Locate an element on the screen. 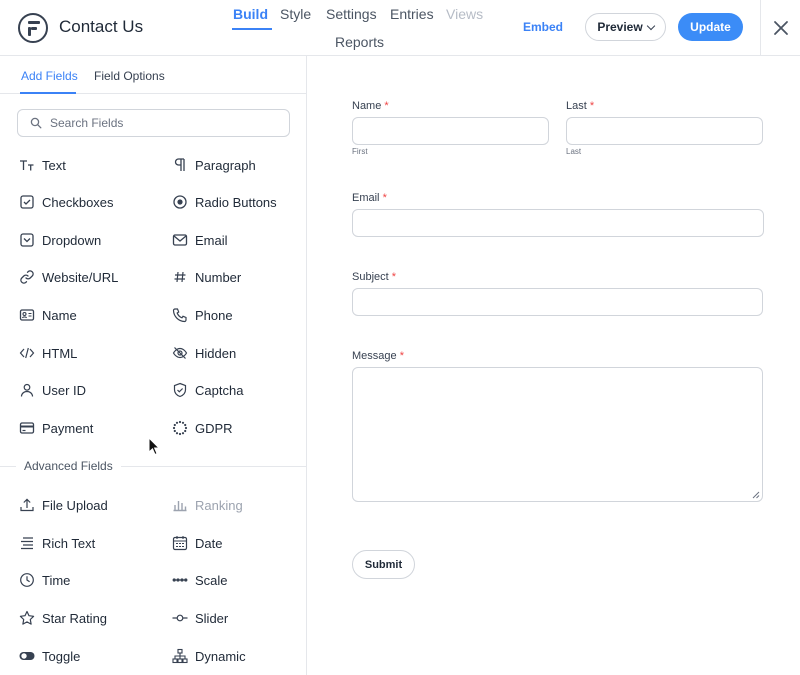  phone-icon is located at coordinates (180, 315).